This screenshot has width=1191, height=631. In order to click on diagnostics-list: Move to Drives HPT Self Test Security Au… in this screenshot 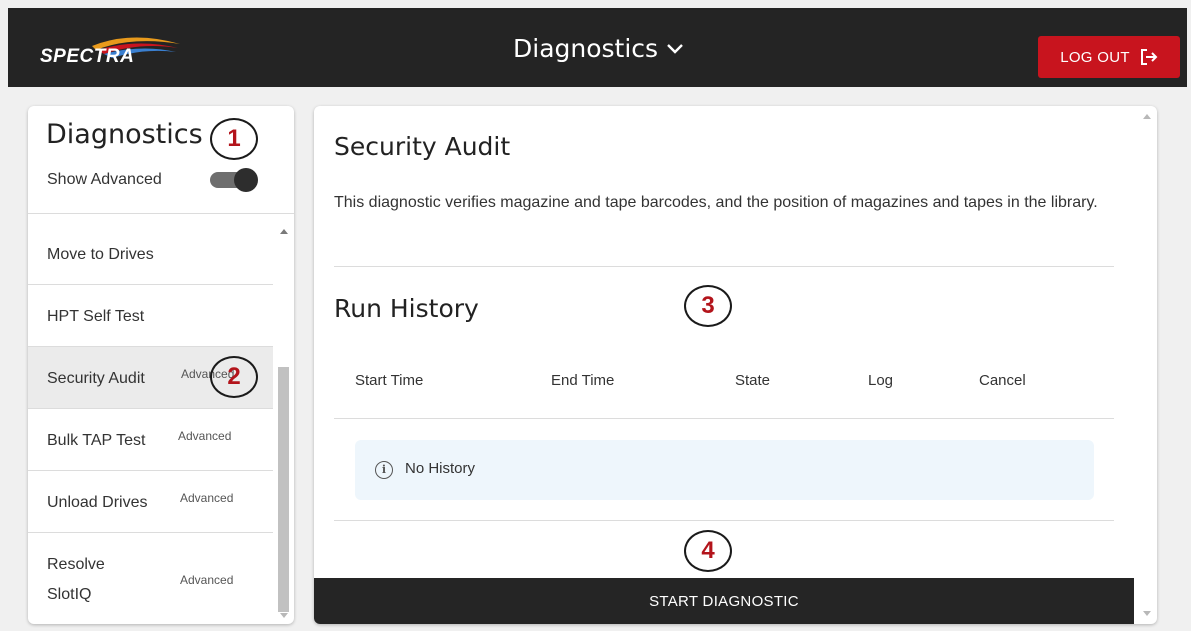, I will do `click(161, 423)`.